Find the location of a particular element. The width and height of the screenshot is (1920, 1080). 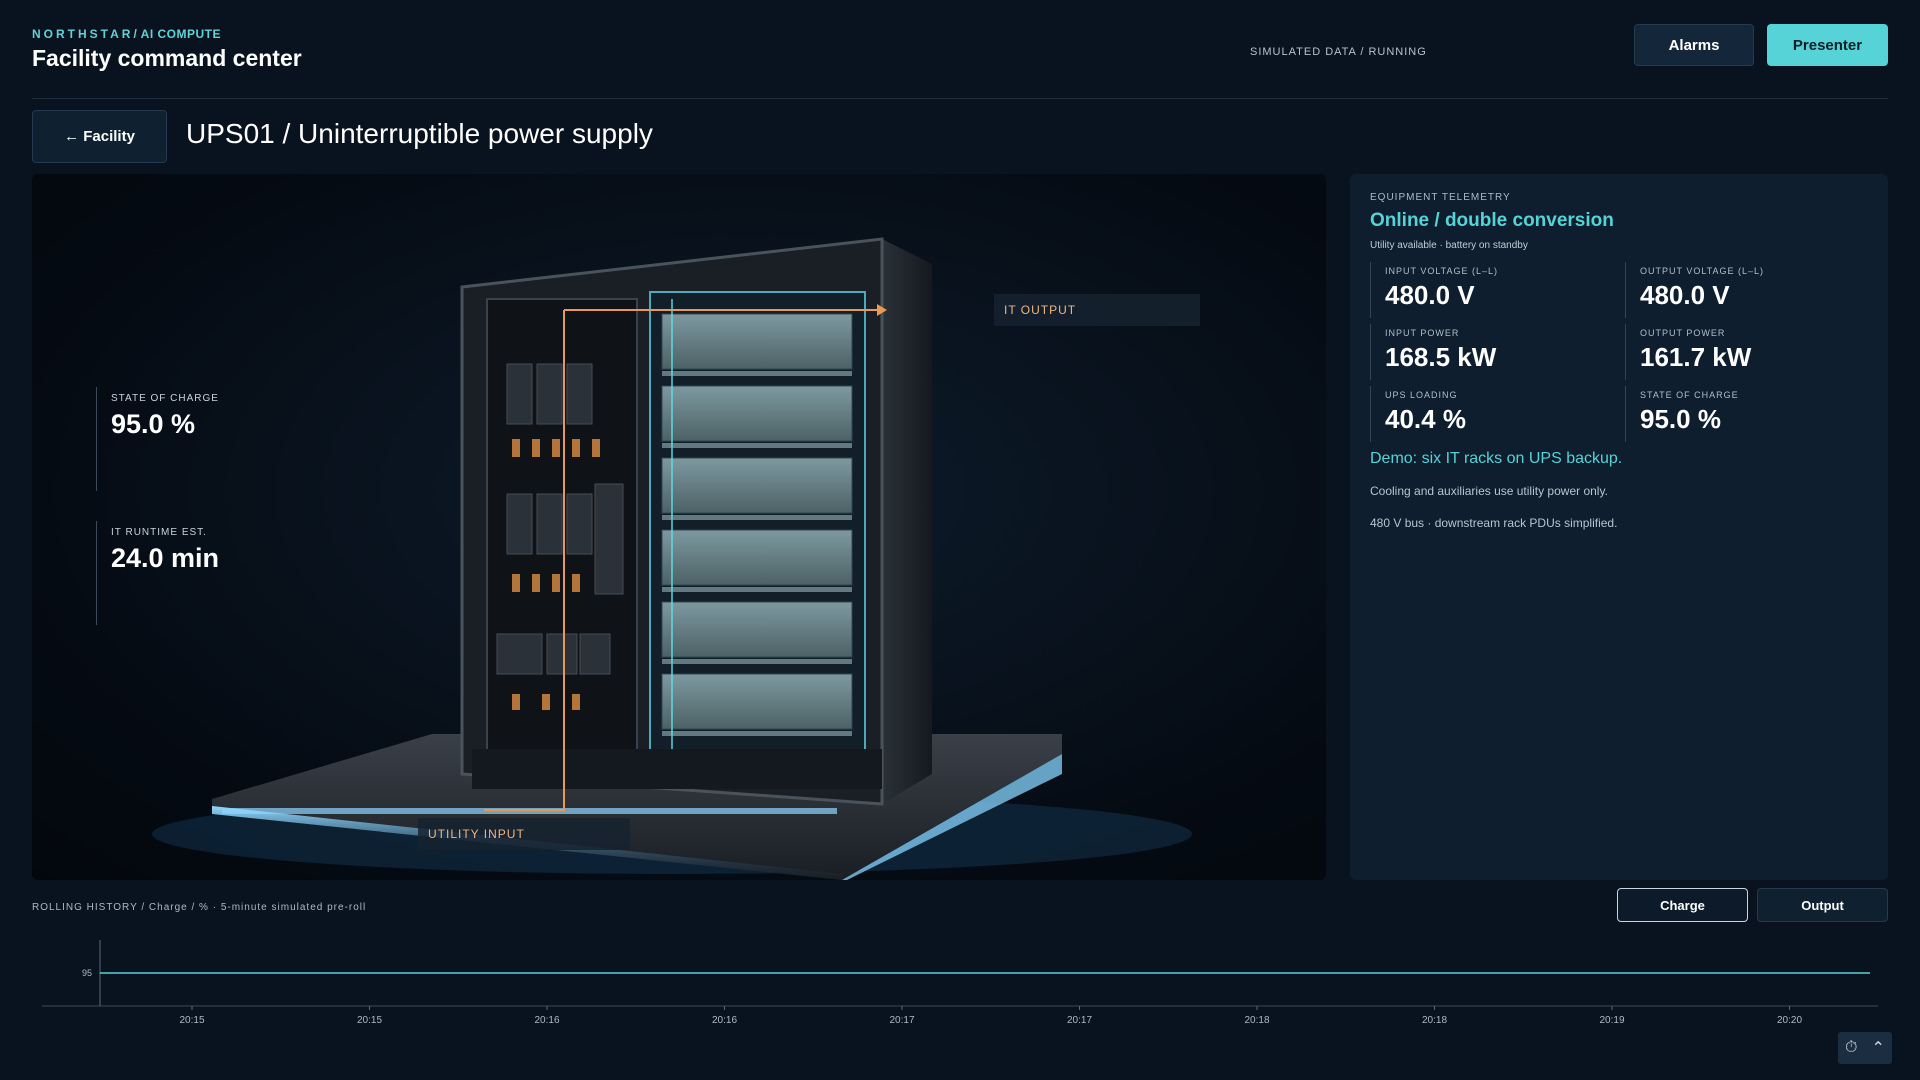

back-to-facility-button: ← Facility is located at coordinates (99, 136).